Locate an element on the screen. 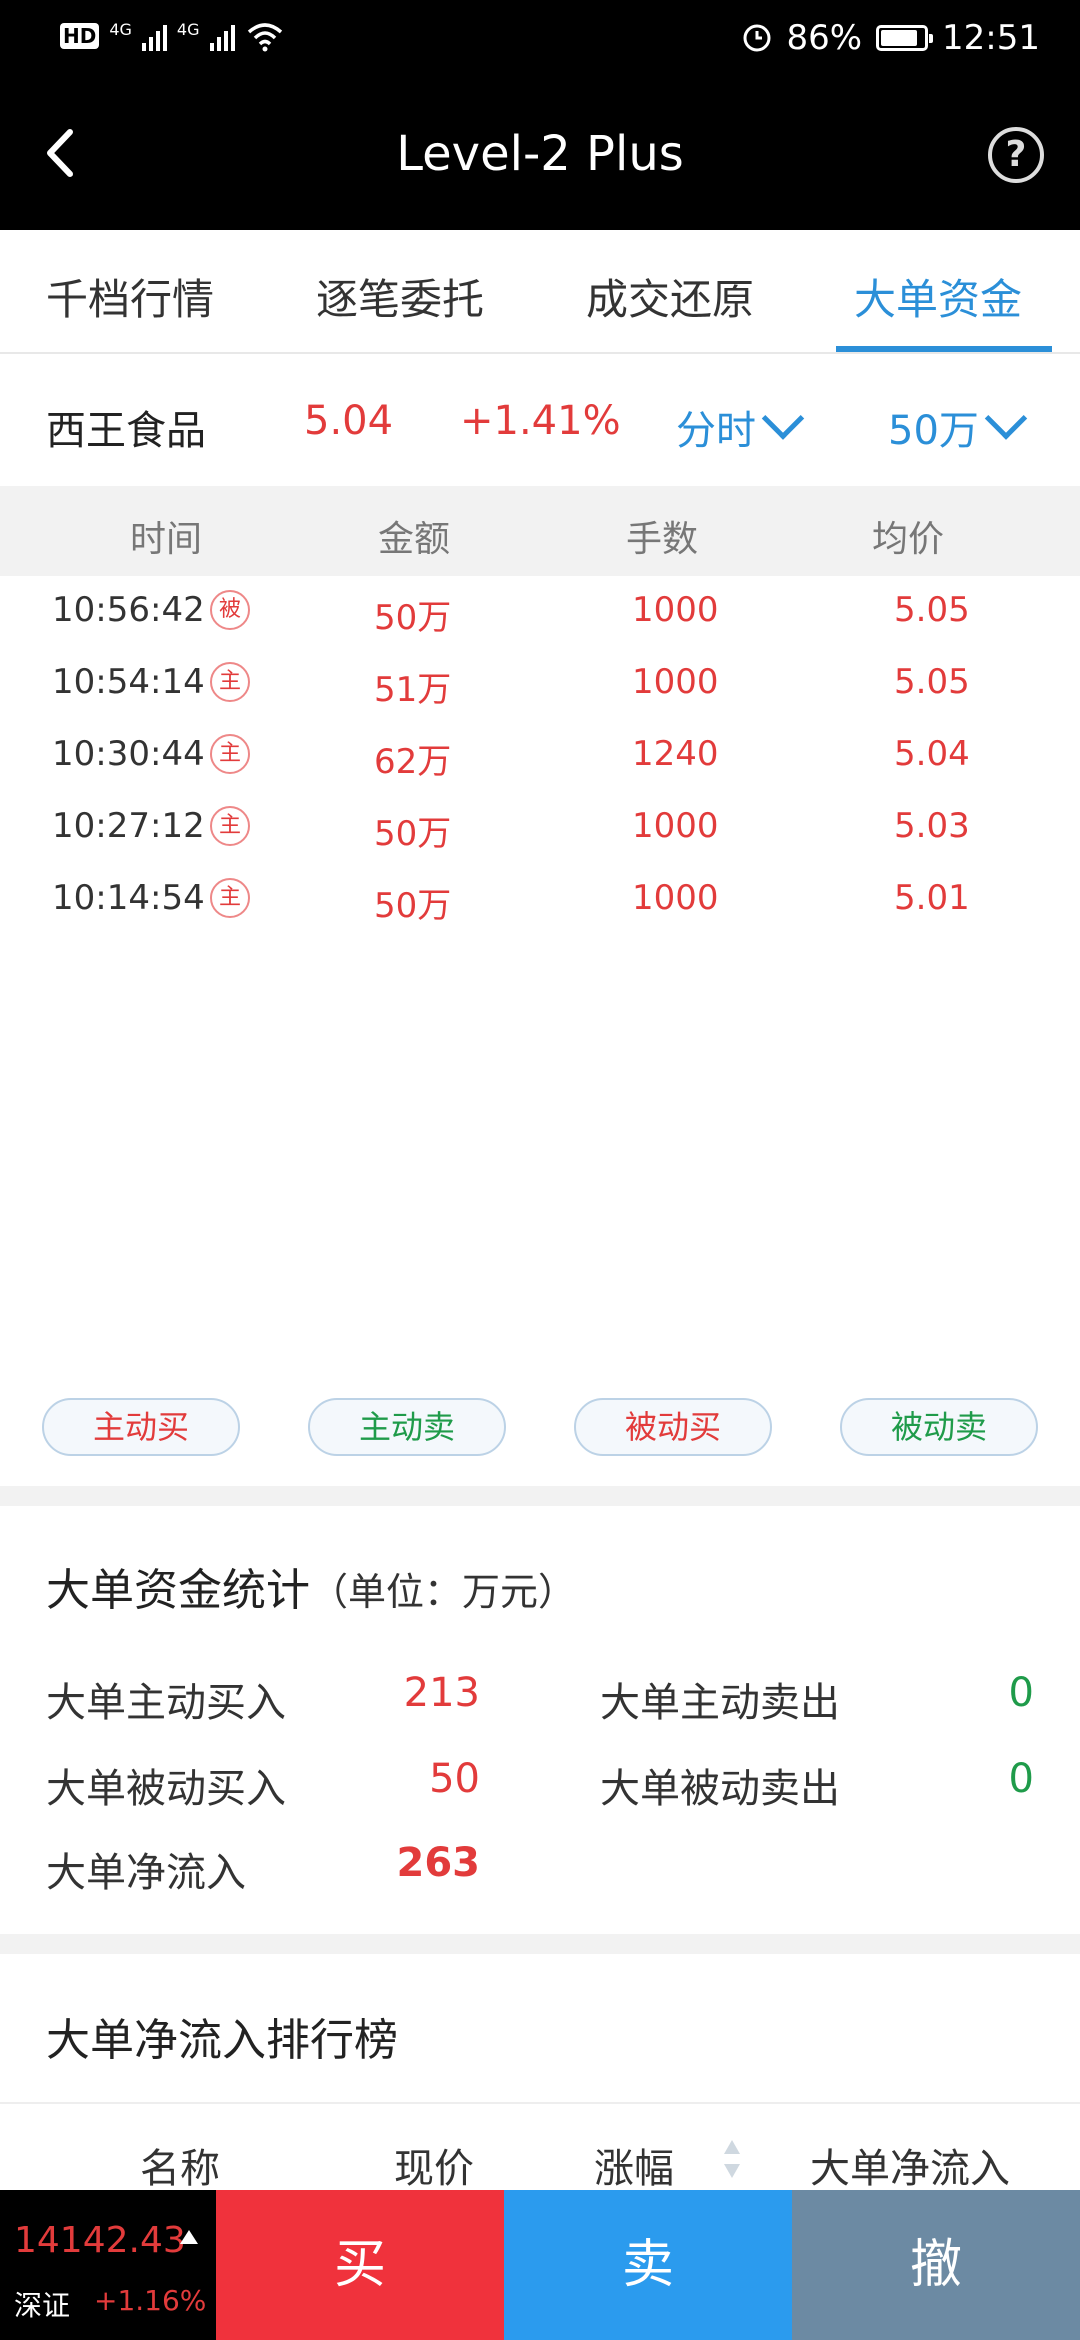 The width and height of the screenshot is (1080, 2340). tab-large-order-funds: 大单资金 is located at coordinates (938, 296).